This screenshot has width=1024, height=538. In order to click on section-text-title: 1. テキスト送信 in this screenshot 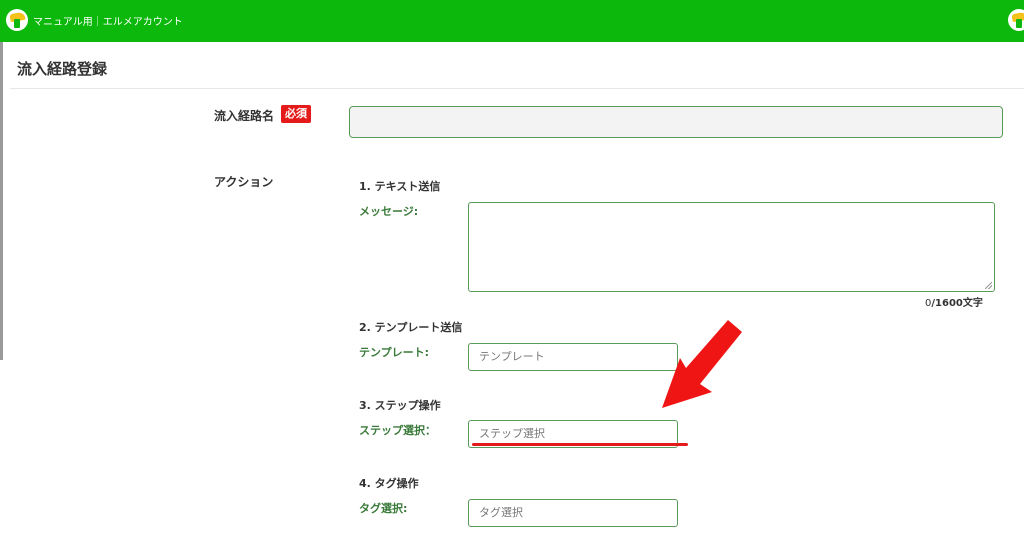, I will do `click(400, 186)`.